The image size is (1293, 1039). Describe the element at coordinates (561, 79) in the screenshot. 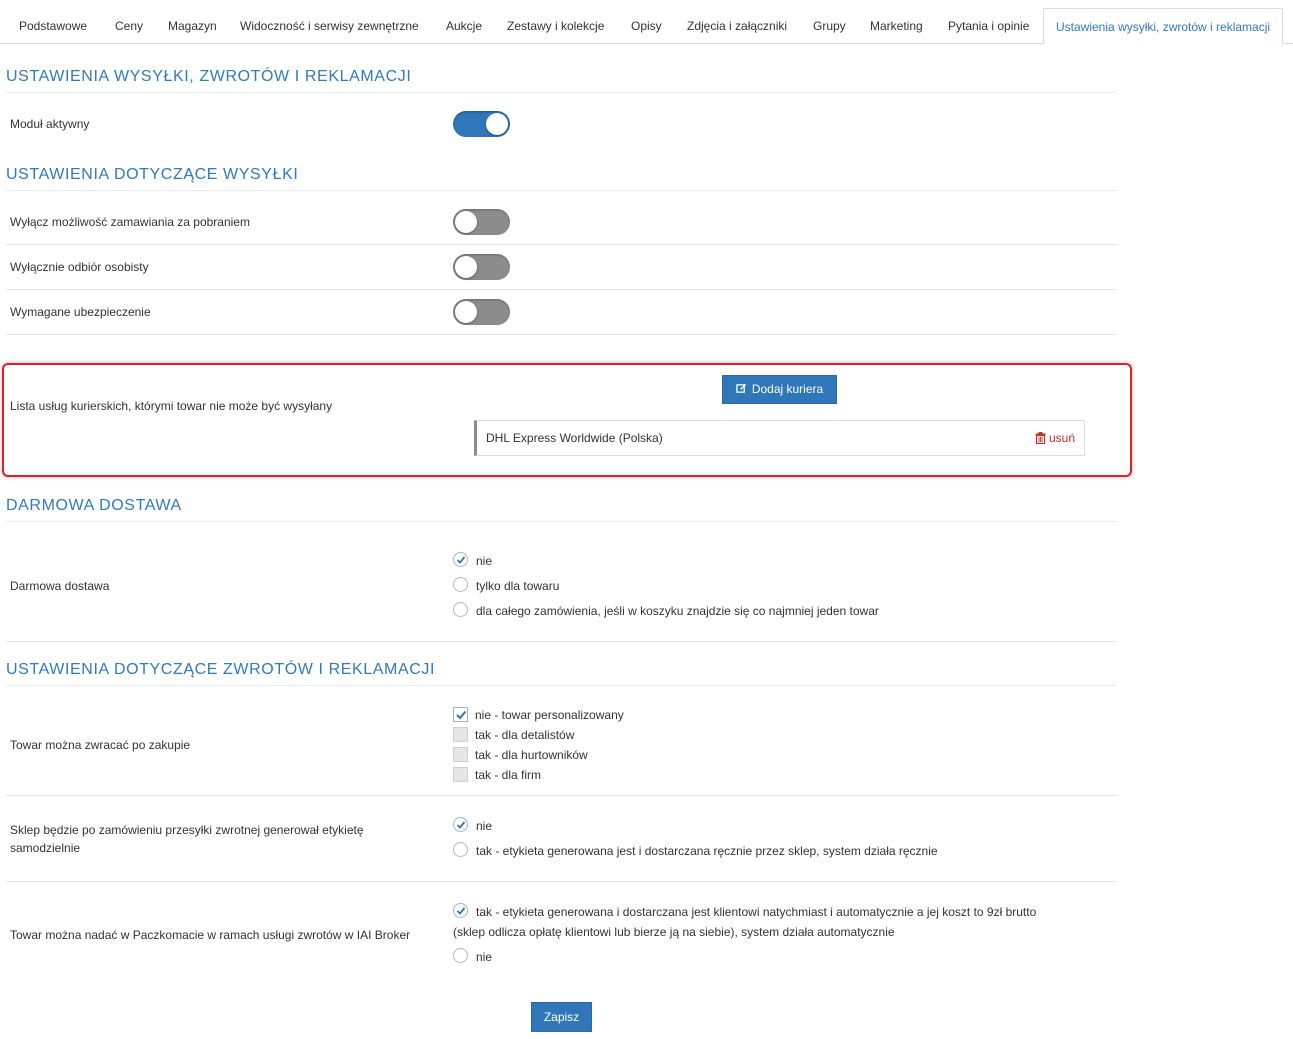

I see `section-title-main: USTAWIENIA WYSYŁKI, ZWROTÓW I REKLAMACJI` at that location.